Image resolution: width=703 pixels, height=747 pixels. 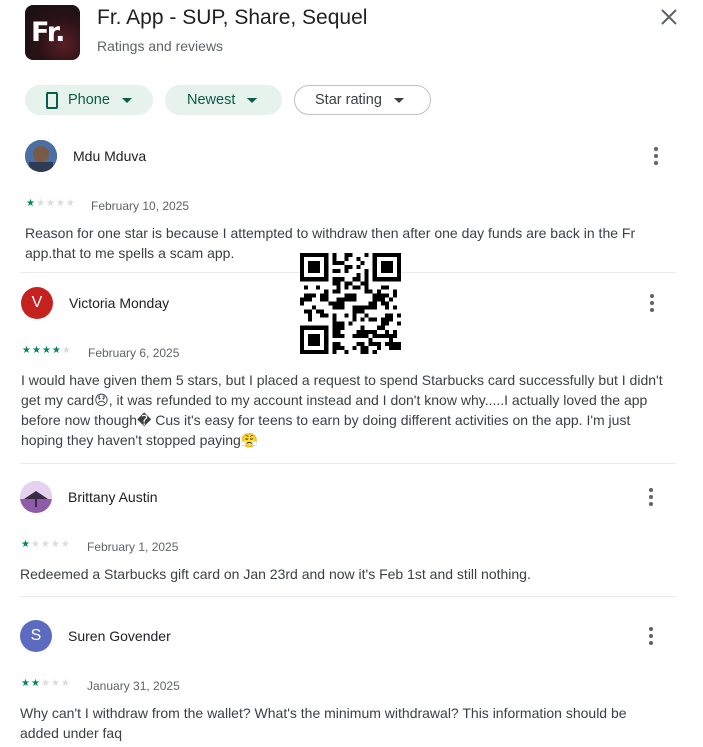 What do you see at coordinates (119, 303) in the screenshot?
I see `reviewer-name: Victoria Monday` at bounding box center [119, 303].